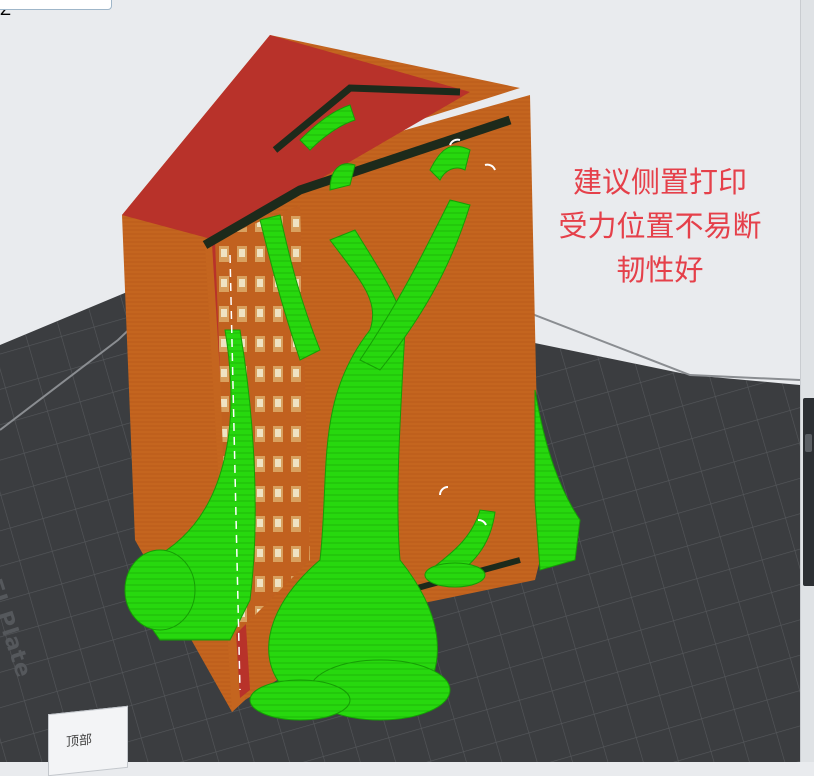  Describe the element at coordinates (659, 182) in the screenshot. I see `annotation-line-1: 建议侧置打印` at that location.